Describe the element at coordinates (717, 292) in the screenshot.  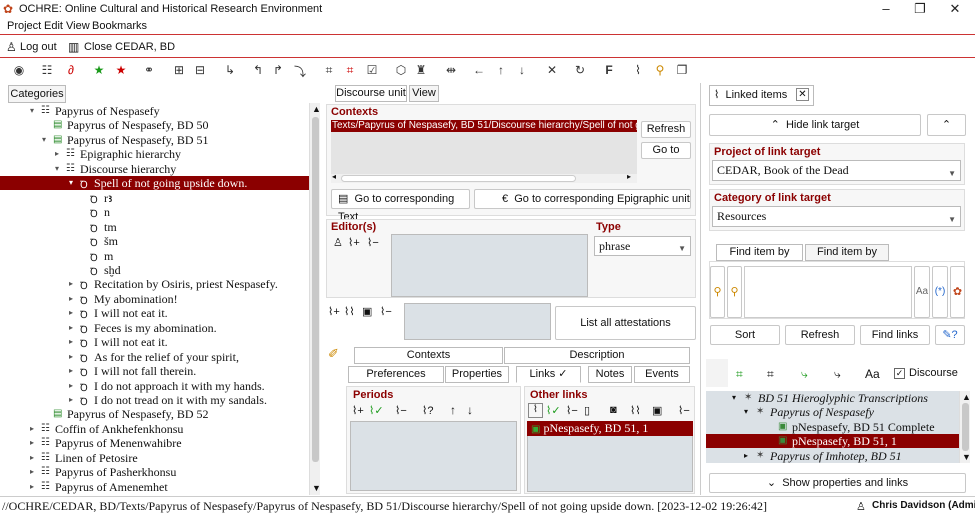
I see `search-plus-icon: ⚲` at that location.